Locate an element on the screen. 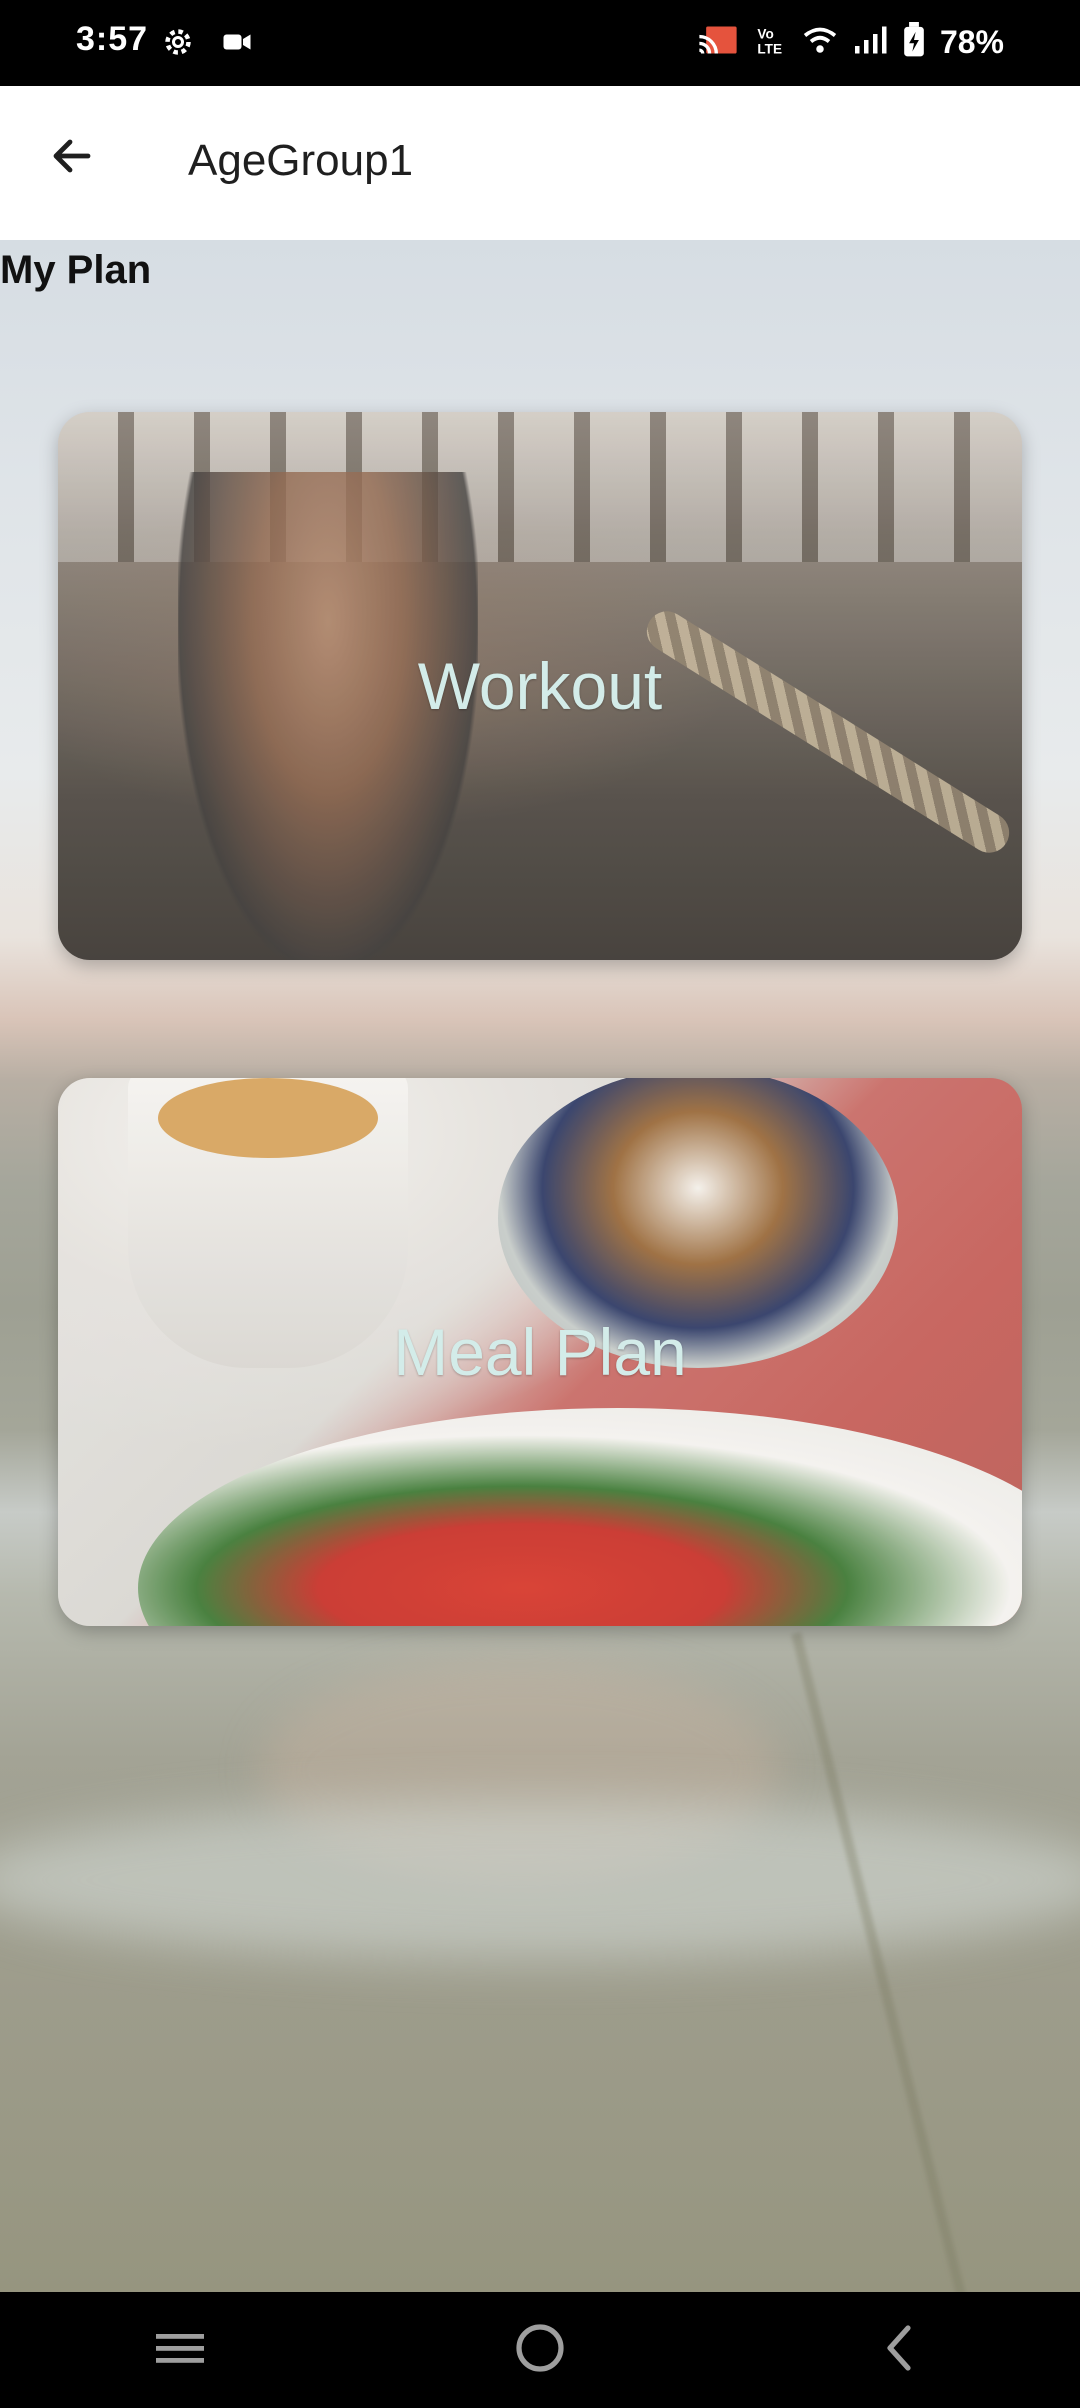  home-button is located at coordinates (540, 2350).